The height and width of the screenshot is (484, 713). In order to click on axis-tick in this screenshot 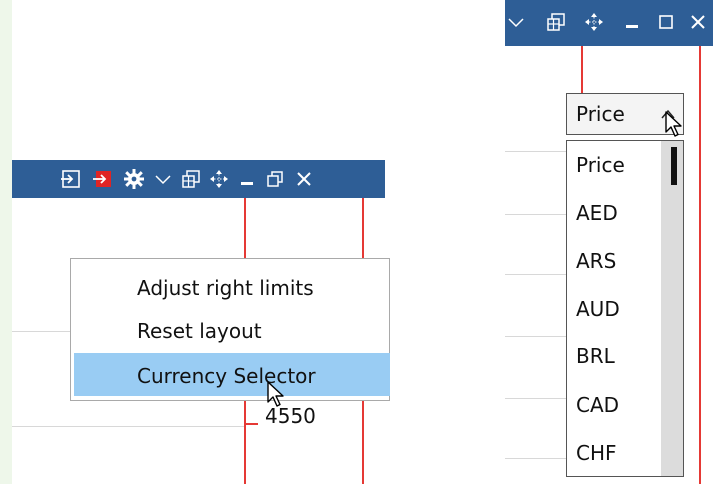, I will do `click(251, 424)`.